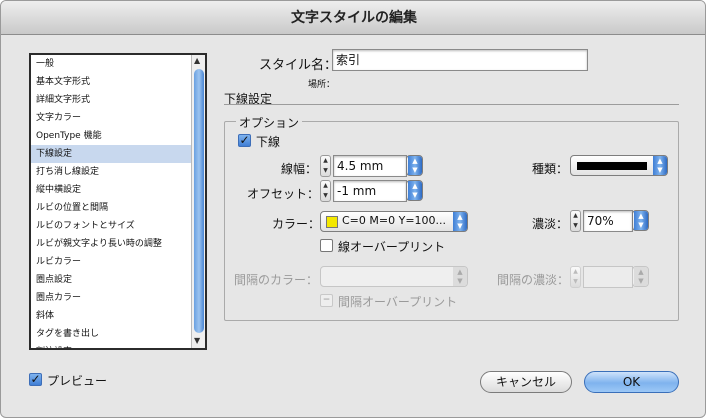 Image resolution: width=706 pixels, height=418 pixels. I want to click on sidebar-item: ルビのフォントとサイズ, so click(118, 226).